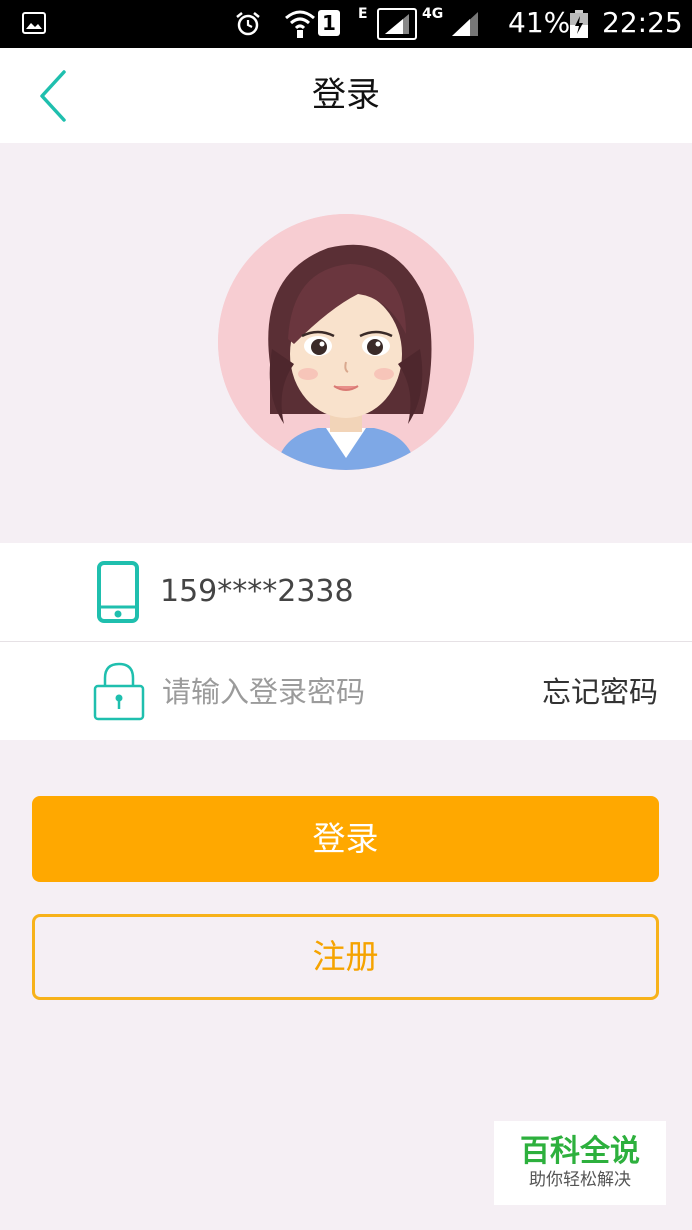 The width and height of the screenshot is (692, 1230). I want to click on network-type-4g: 4G, so click(433, 14).